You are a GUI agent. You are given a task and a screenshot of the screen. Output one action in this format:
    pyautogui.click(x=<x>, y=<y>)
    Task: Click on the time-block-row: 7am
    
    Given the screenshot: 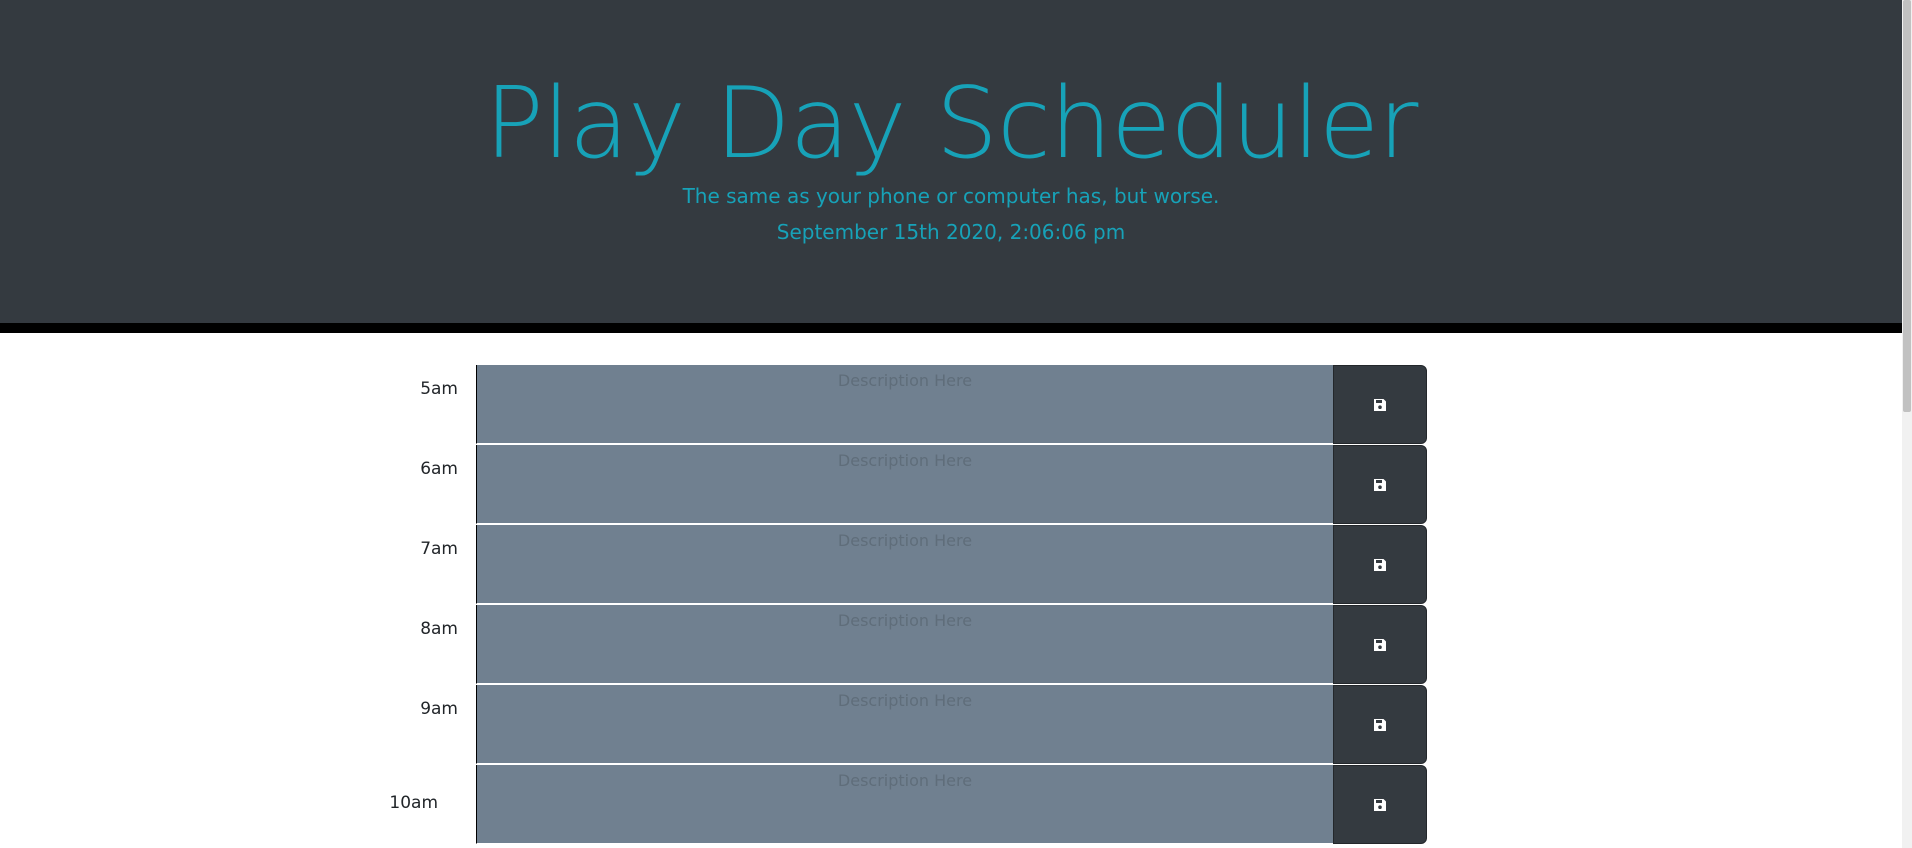 What is the action you would take?
    pyautogui.click(x=951, y=565)
    